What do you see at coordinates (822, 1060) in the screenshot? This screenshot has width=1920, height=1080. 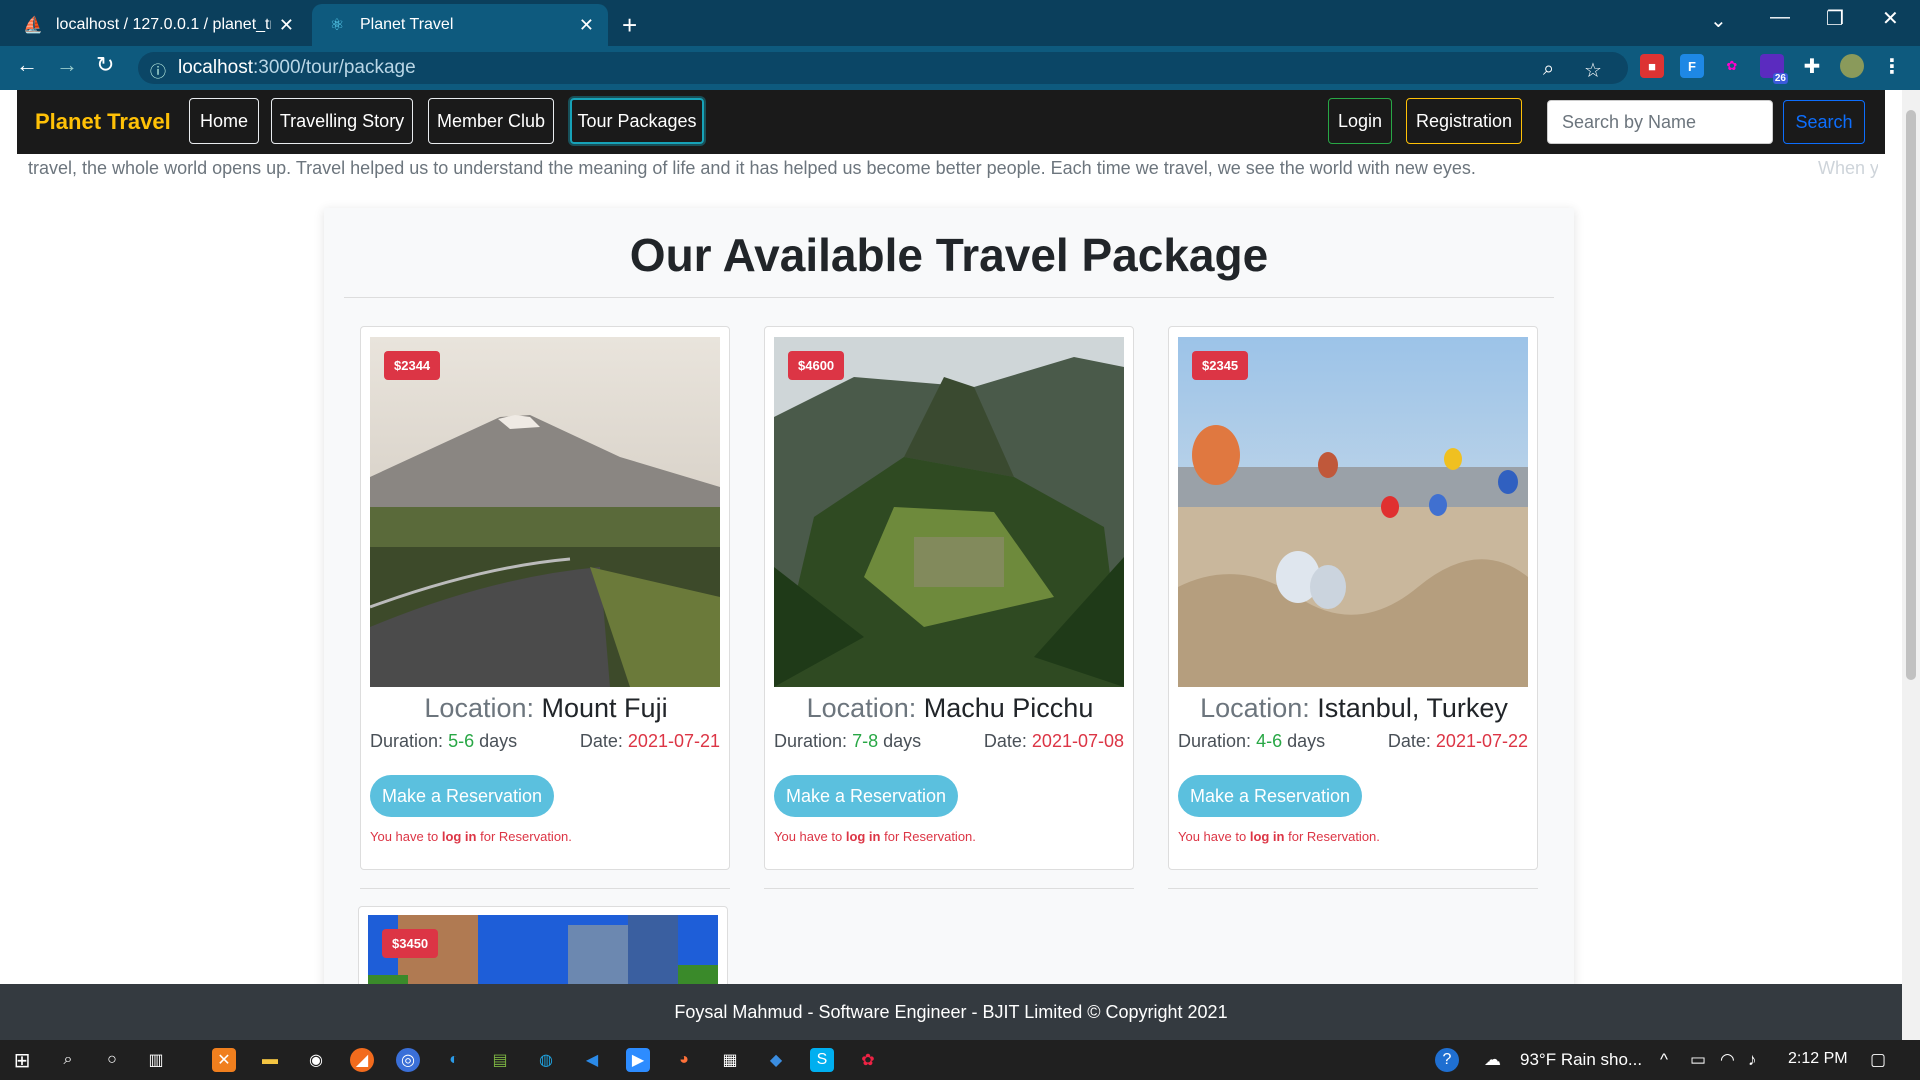 I see `skype-icon: S` at bounding box center [822, 1060].